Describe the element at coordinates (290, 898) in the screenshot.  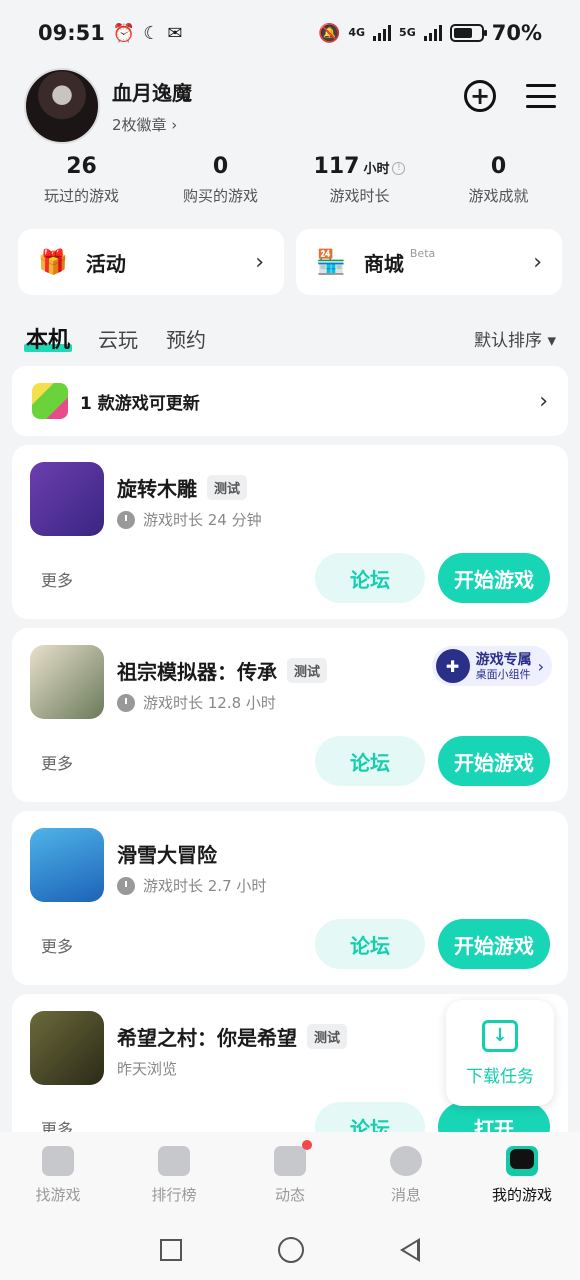
I see `game-card: 滑雪大冒险 游戏时长 2.7 小时 更多 论坛 开始游戏` at that location.